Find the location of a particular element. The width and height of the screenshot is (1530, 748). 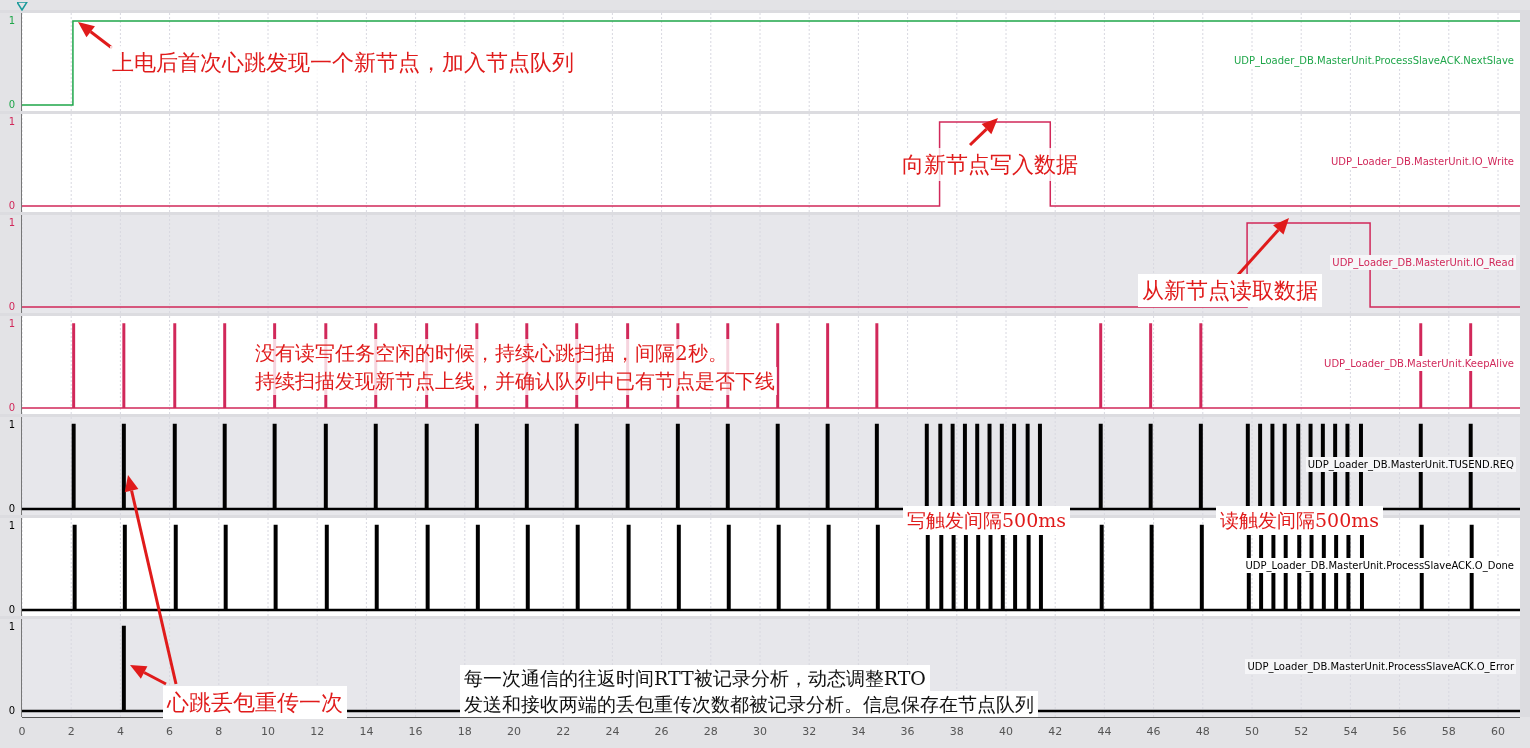

time-tick-label: 46 is located at coordinates (1153, 732).